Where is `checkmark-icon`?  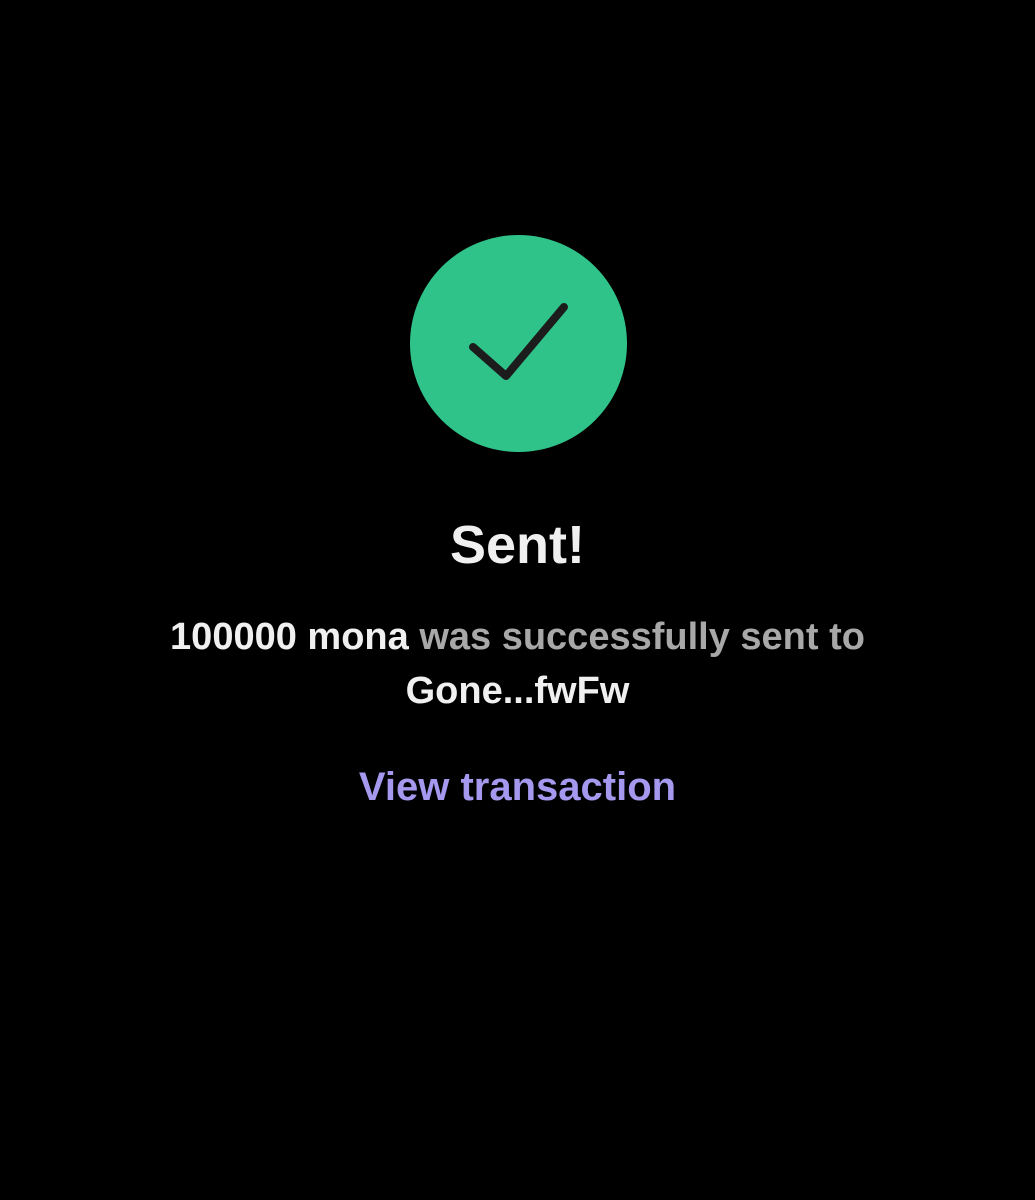 checkmark-icon is located at coordinates (518, 341).